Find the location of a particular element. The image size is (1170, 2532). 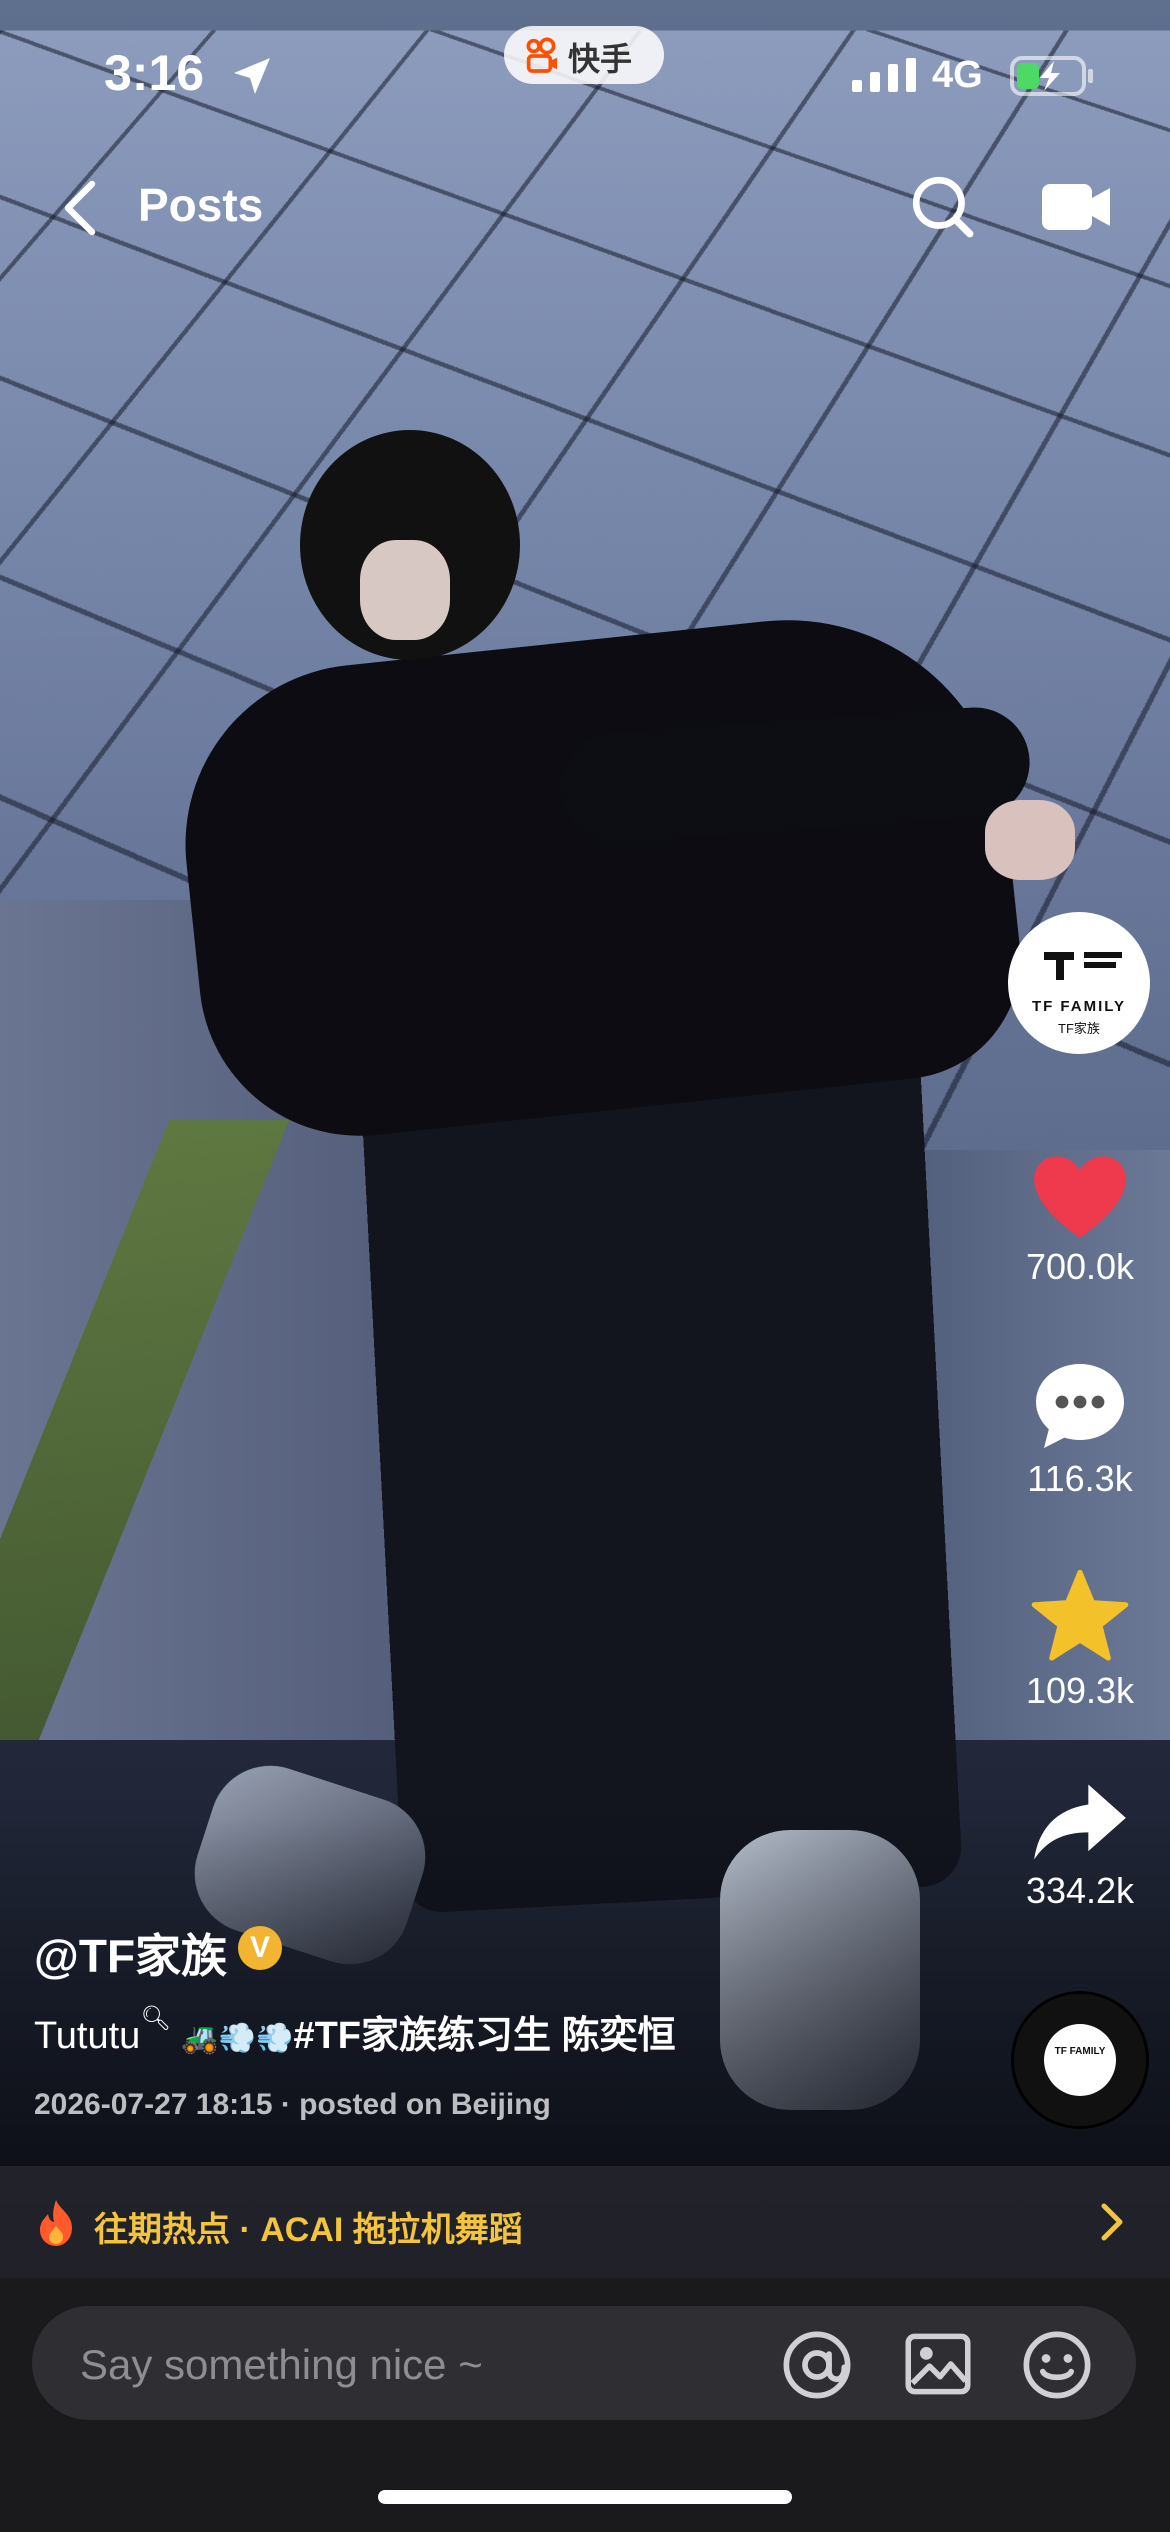

status-bar: 3:16 快手 4G is located at coordinates (585, 75).